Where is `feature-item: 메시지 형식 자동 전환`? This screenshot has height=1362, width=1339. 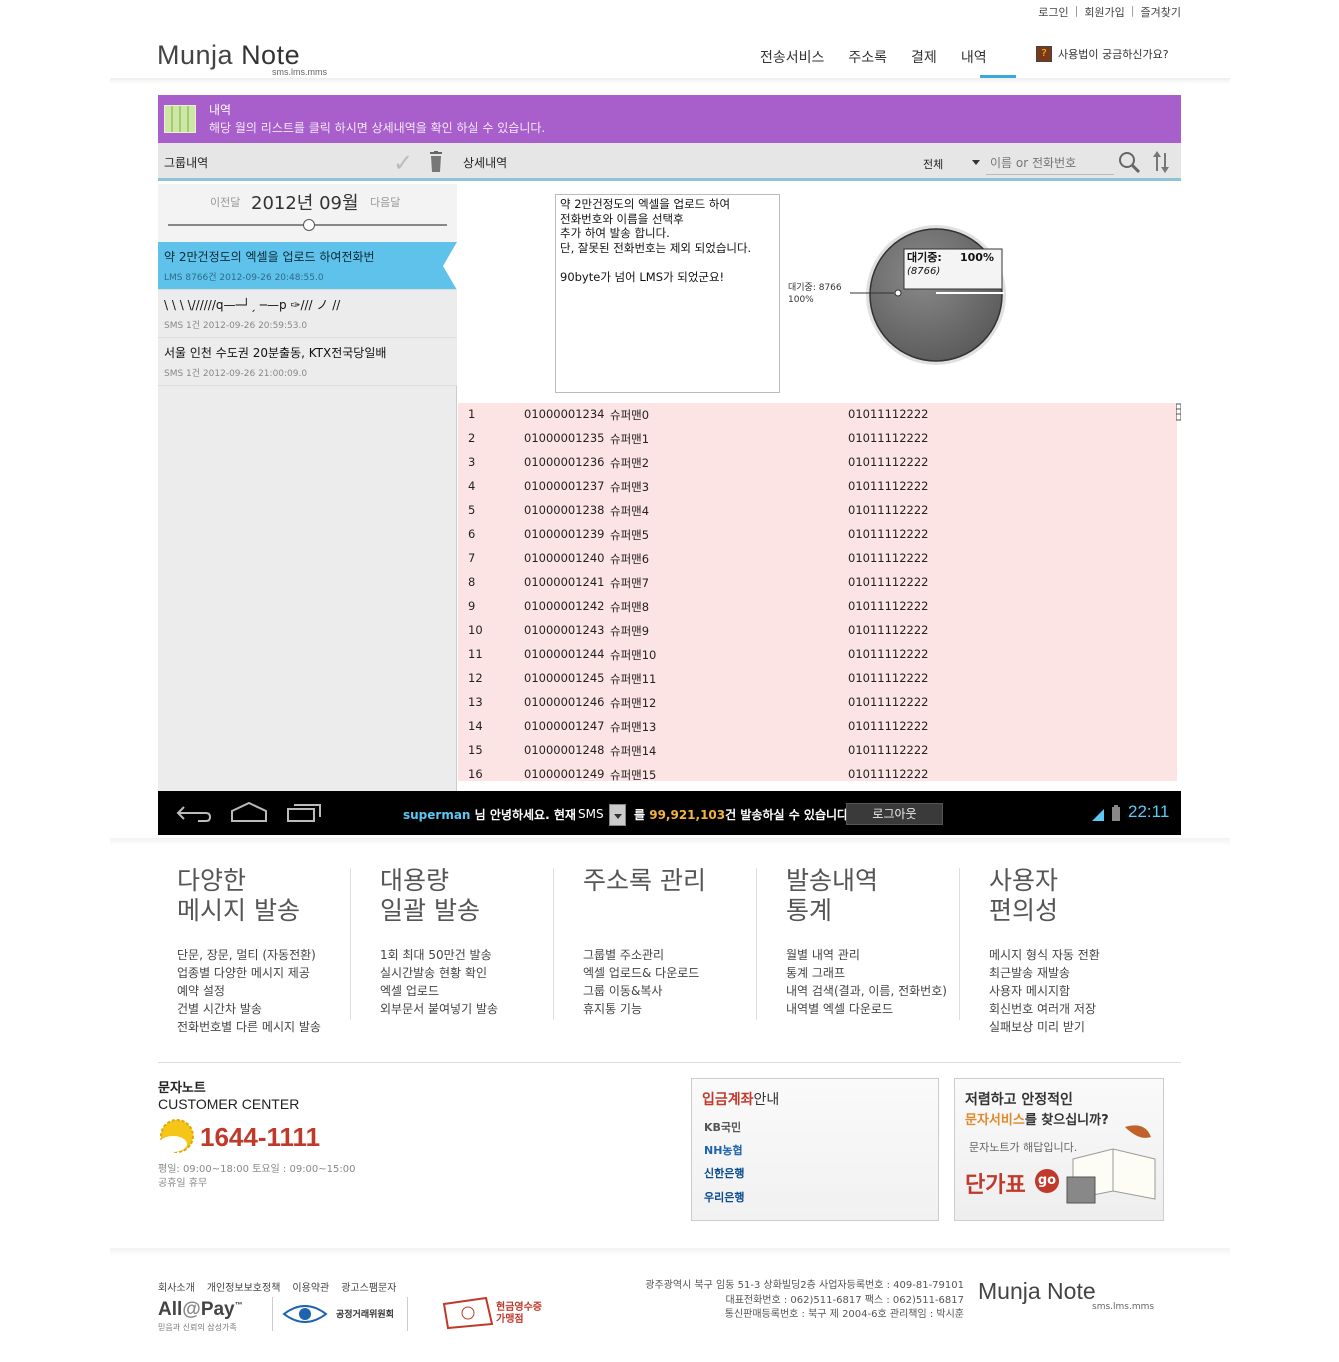
feature-item: 메시지 형식 자동 전환 is located at coordinates (1044, 955).